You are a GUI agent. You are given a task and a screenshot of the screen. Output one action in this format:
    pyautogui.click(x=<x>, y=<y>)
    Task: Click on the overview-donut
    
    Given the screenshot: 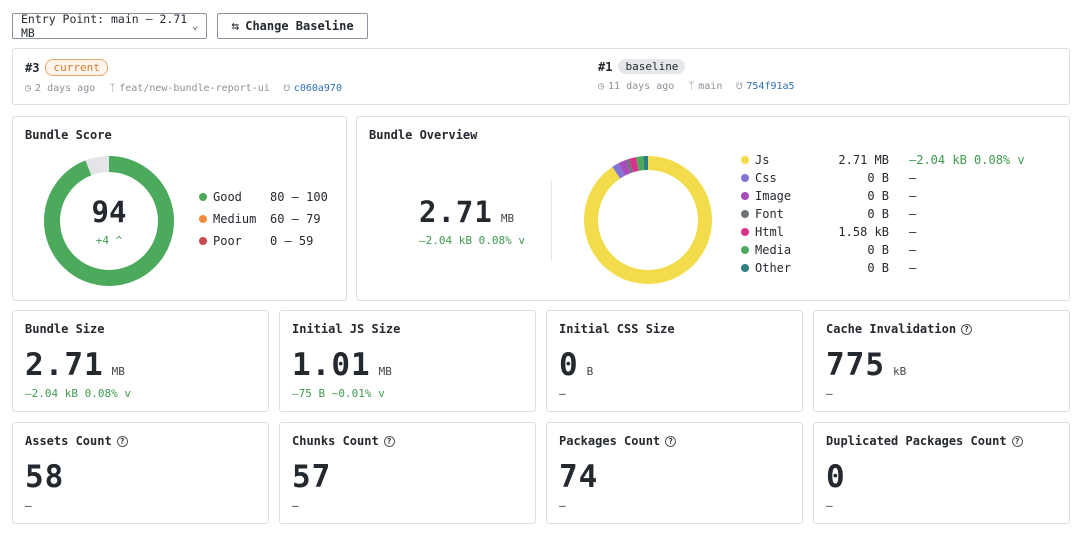 What is the action you would take?
    pyautogui.click(x=648, y=220)
    